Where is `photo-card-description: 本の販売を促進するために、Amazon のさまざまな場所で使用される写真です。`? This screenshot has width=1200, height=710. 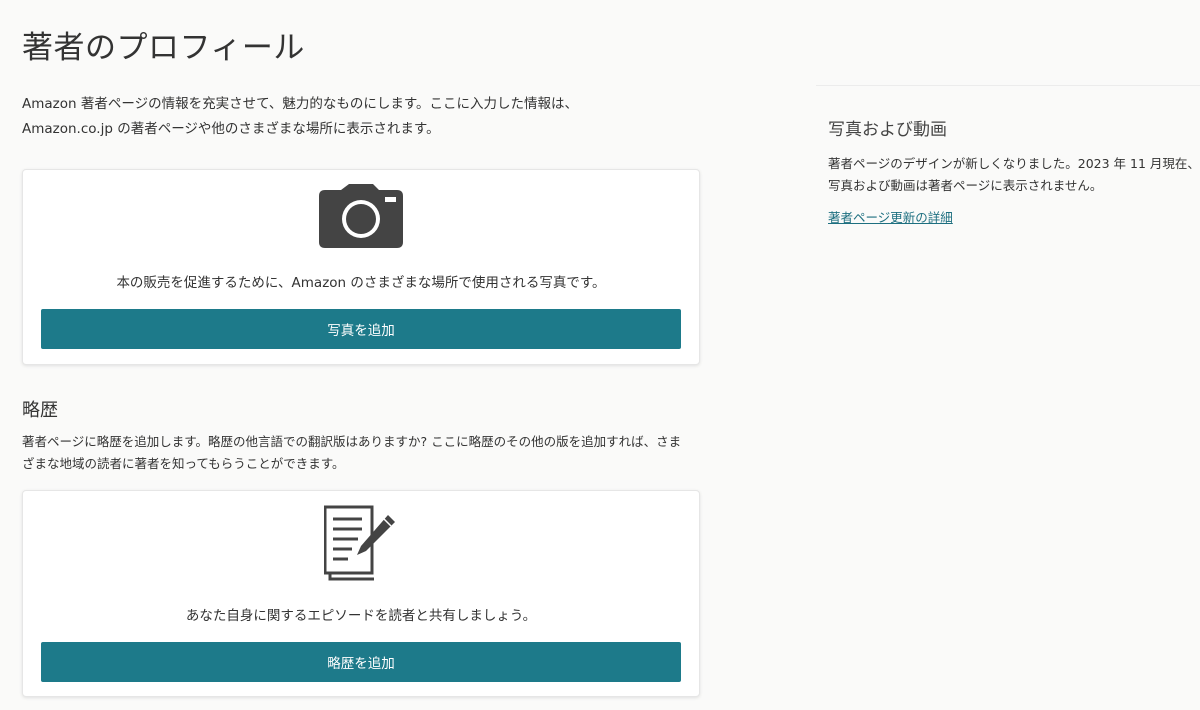
photo-card-description: 本の販売を促進するために、Amazon のさまざまな場所で使用される写真です。 is located at coordinates (361, 283).